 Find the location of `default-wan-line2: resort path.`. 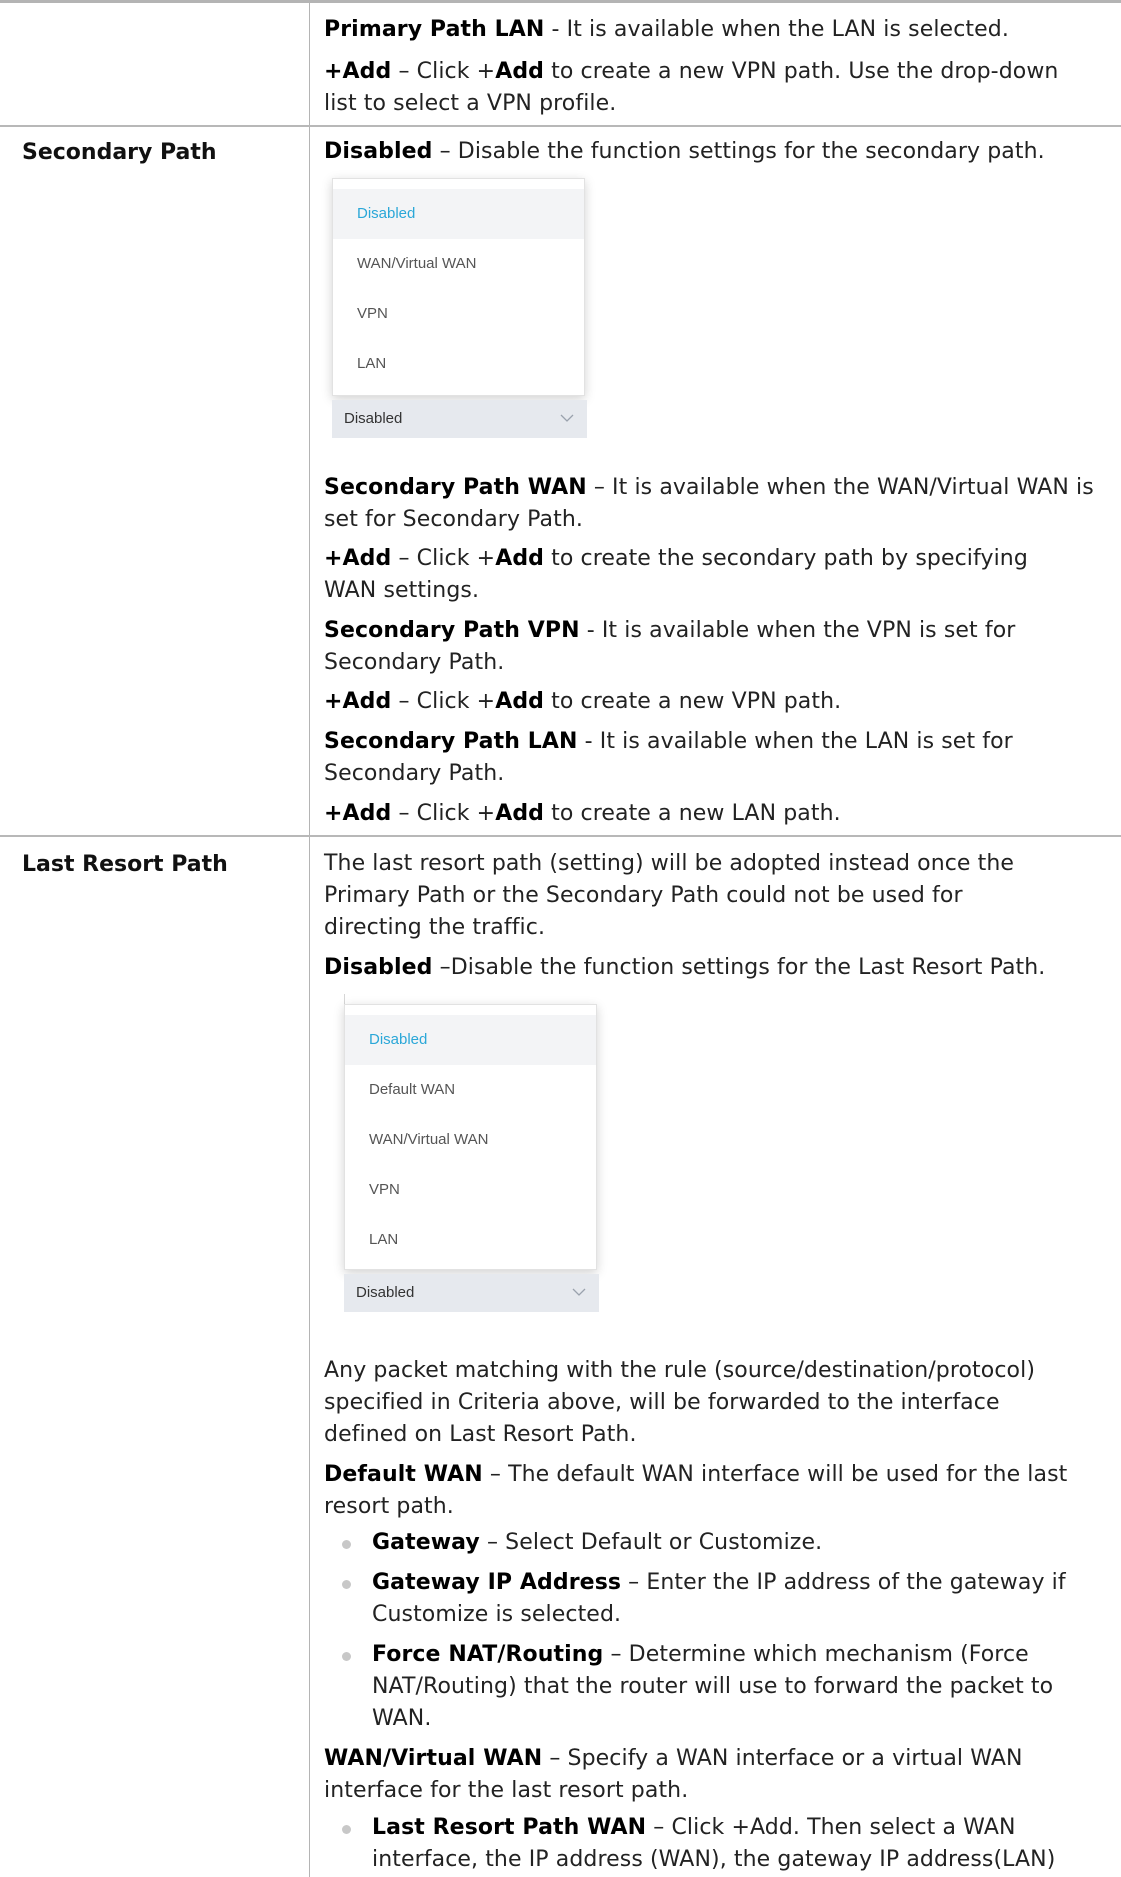

default-wan-line2: resort path. is located at coordinates (389, 1506).